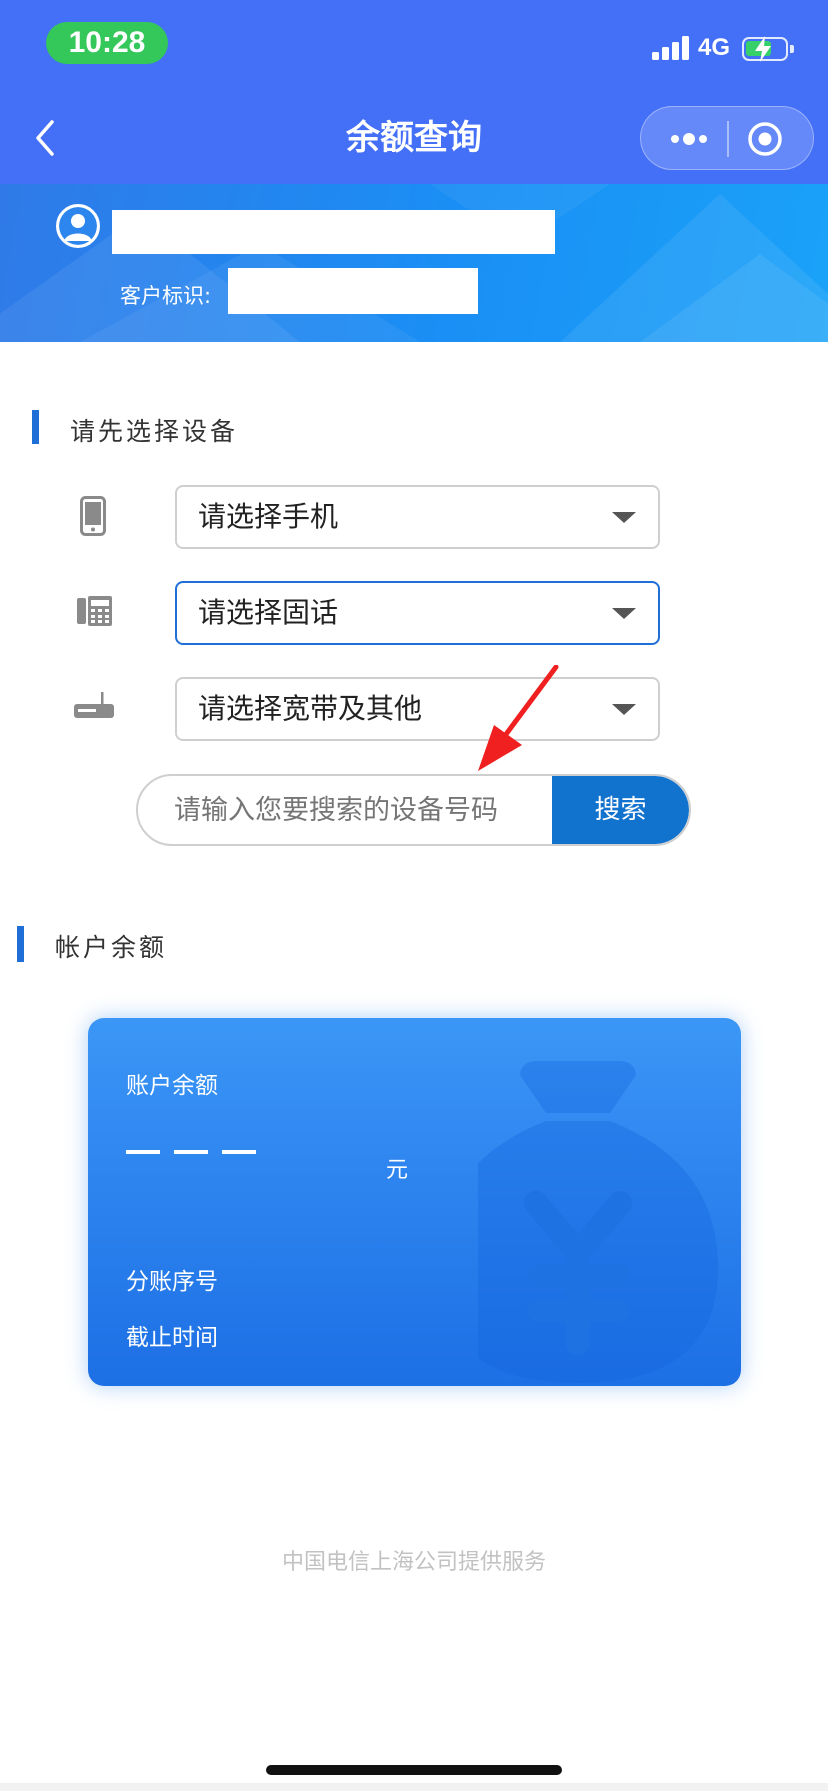  Describe the element at coordinates (727, 138) in the screenshot. I see `mini-program-capsule` at that location.